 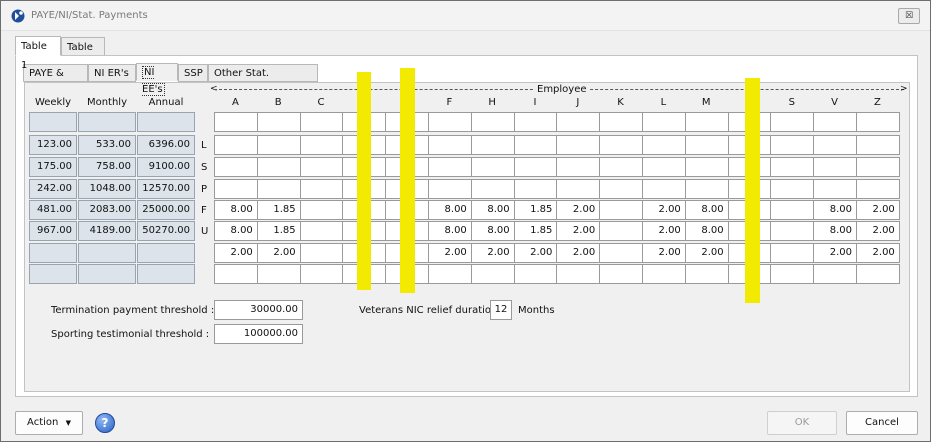 What do you see at coordinates (501, 310) in the screenshot?
I see `veterans-relief-input: 12` at bounding box center [501, 310].